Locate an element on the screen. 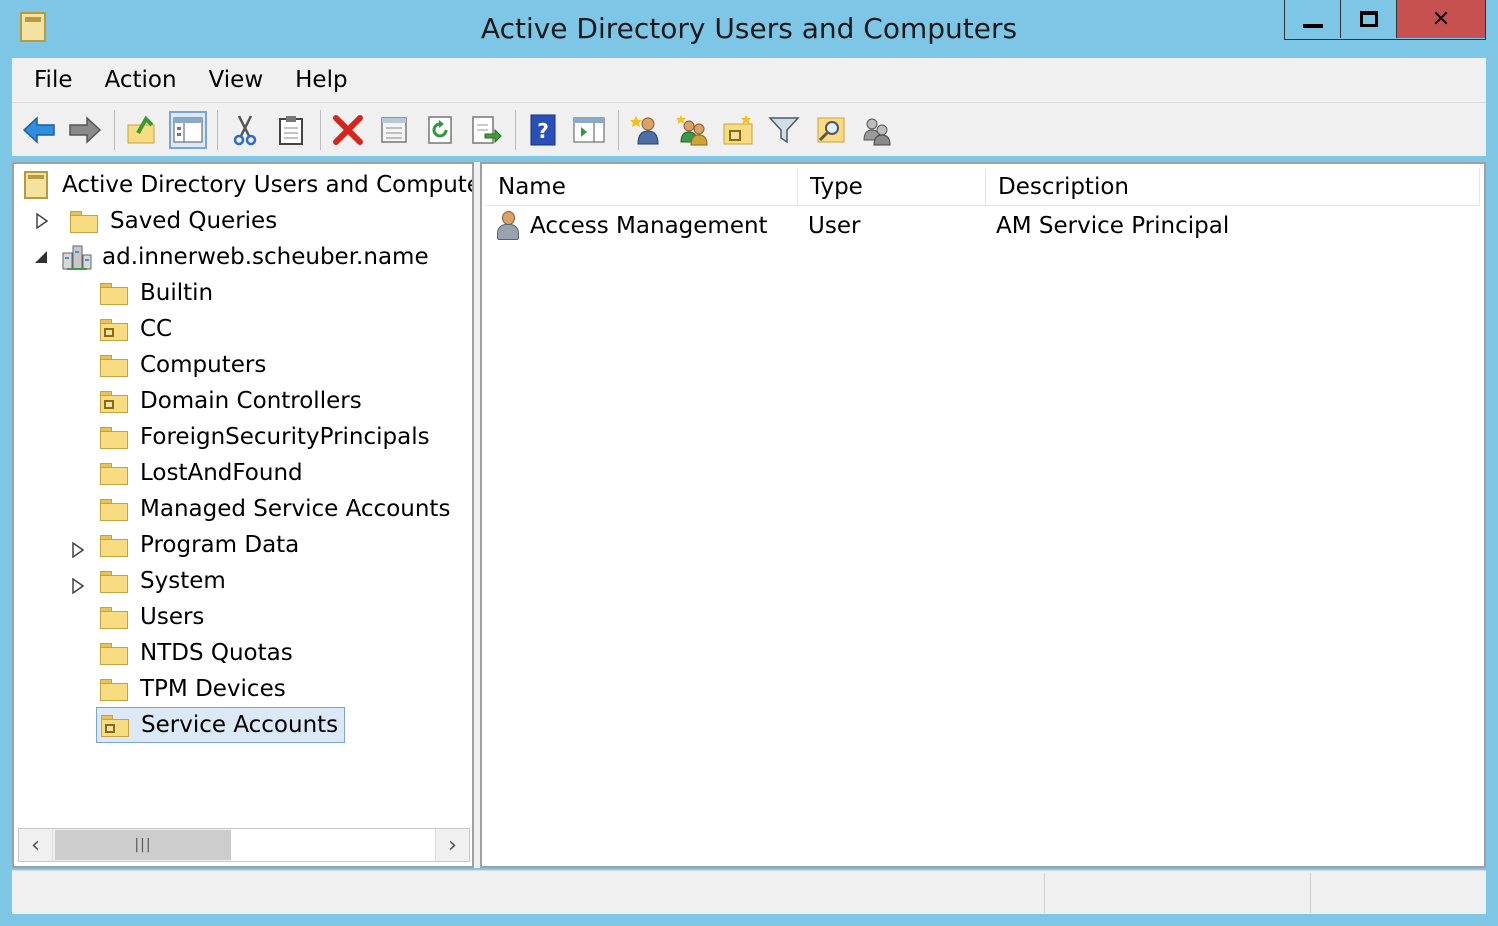  show-action-pane-button is located at coordinates (589, 130).